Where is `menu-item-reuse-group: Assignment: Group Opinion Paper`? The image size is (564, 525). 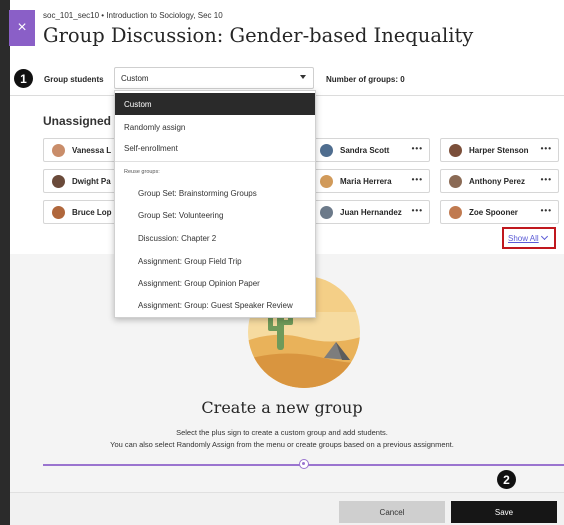 menu-item-reuse-group: Assignment: Group Opinion Paper is located at coordinates (199, 283).